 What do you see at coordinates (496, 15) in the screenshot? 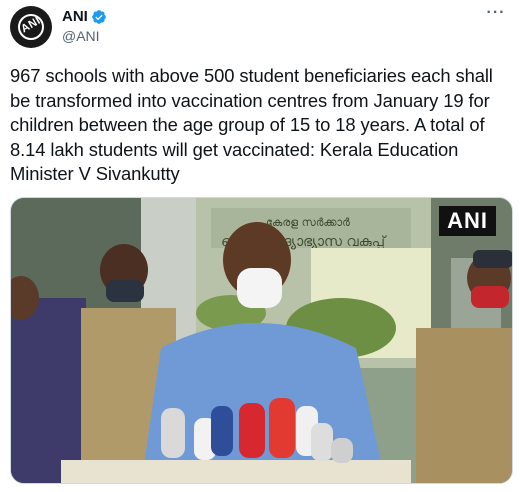
I see `more-options-button: ···` at bounding box center [496, 15].